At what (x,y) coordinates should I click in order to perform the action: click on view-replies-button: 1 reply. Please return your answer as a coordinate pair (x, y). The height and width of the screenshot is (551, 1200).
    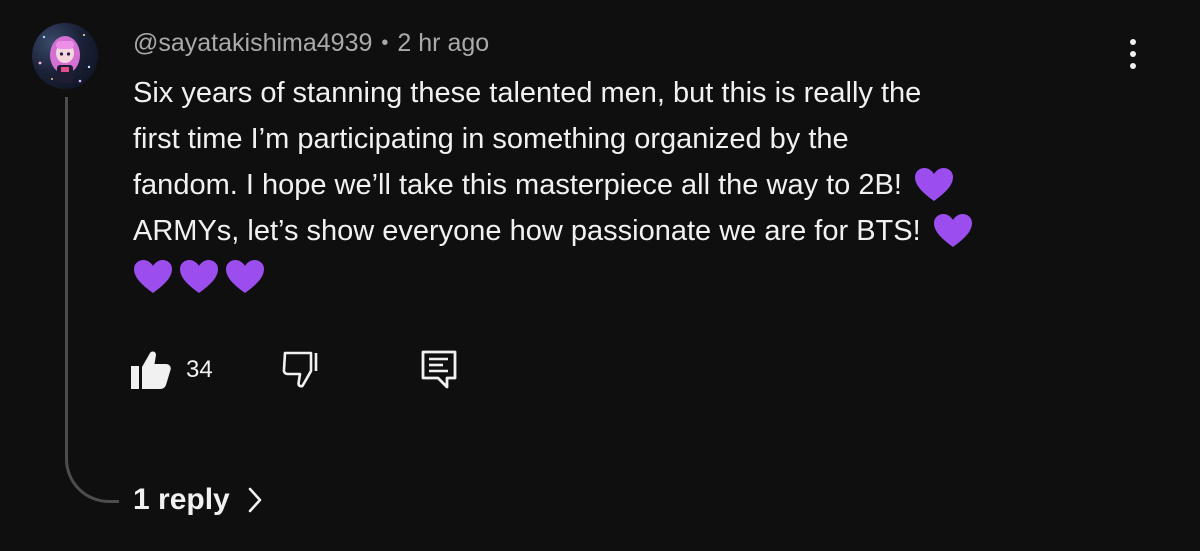
    Looking at the image, I should click on (197, 500).